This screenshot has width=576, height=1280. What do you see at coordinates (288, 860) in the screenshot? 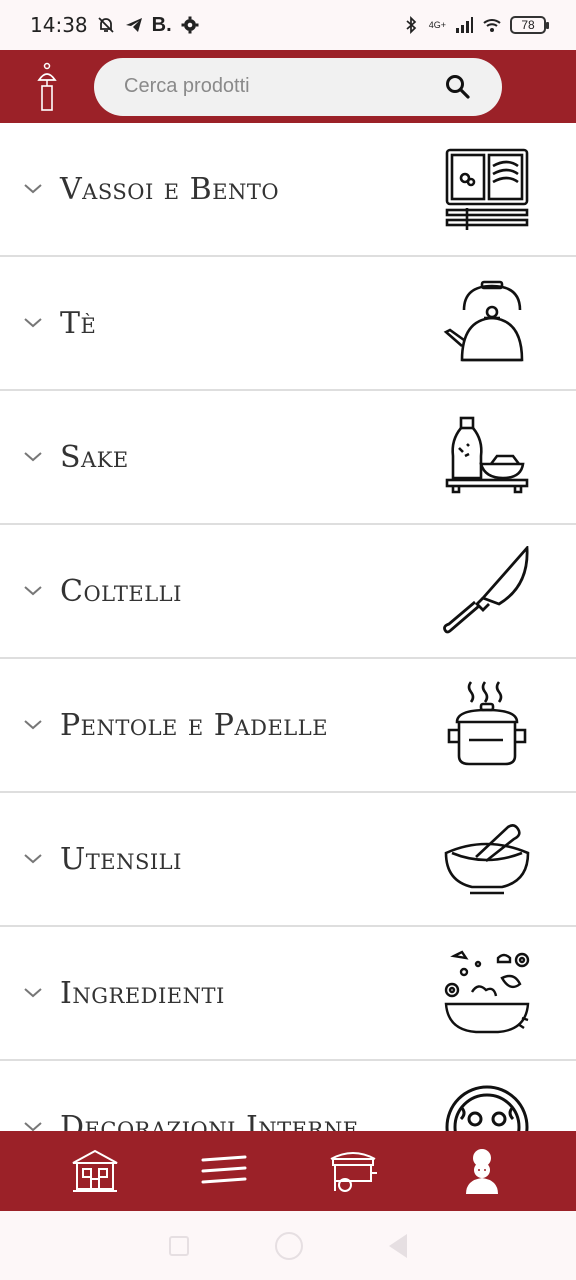
I see `category-item-utensili: Utensili` at bounding box center [288, 860].